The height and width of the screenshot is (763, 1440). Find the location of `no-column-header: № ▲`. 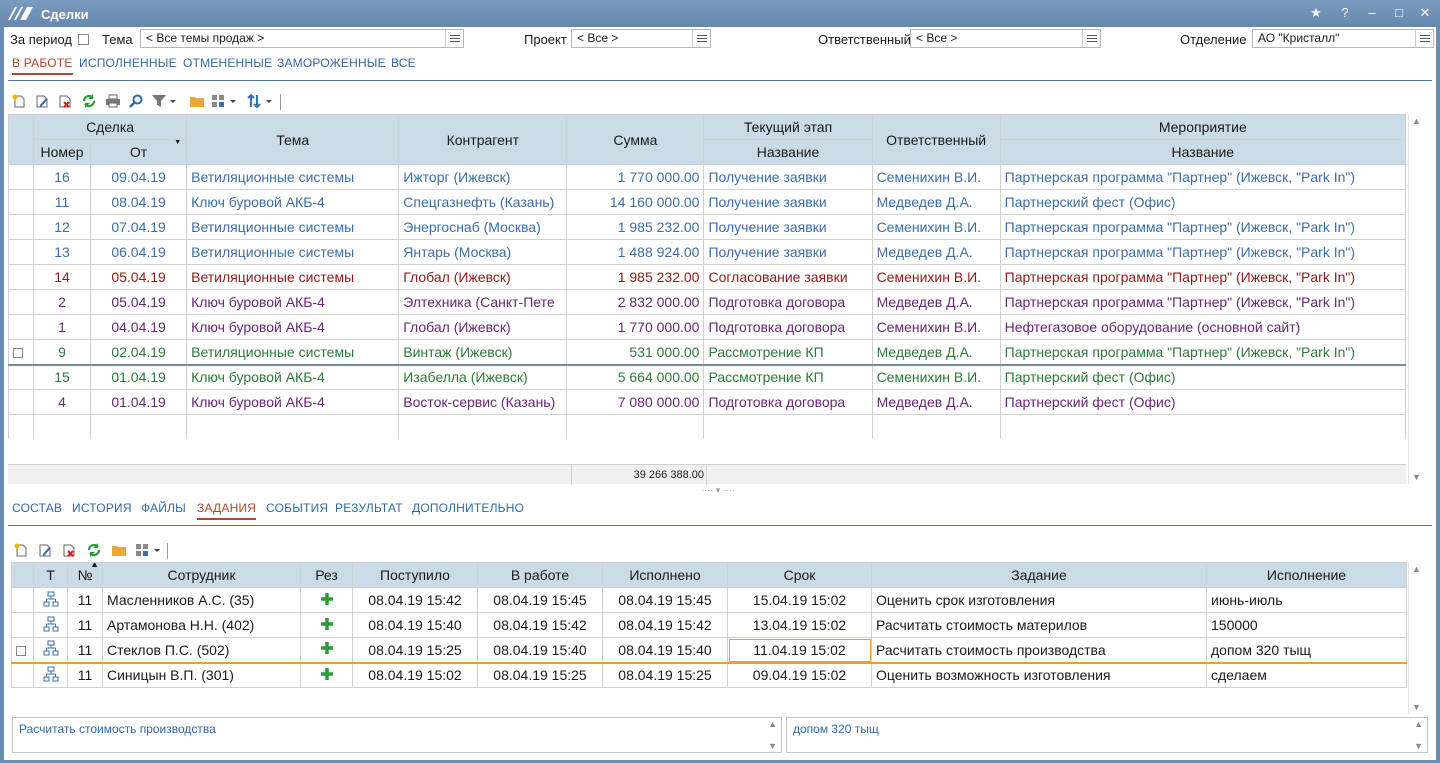

no-column-header: № ▲ is located at coordinates (85, 575).